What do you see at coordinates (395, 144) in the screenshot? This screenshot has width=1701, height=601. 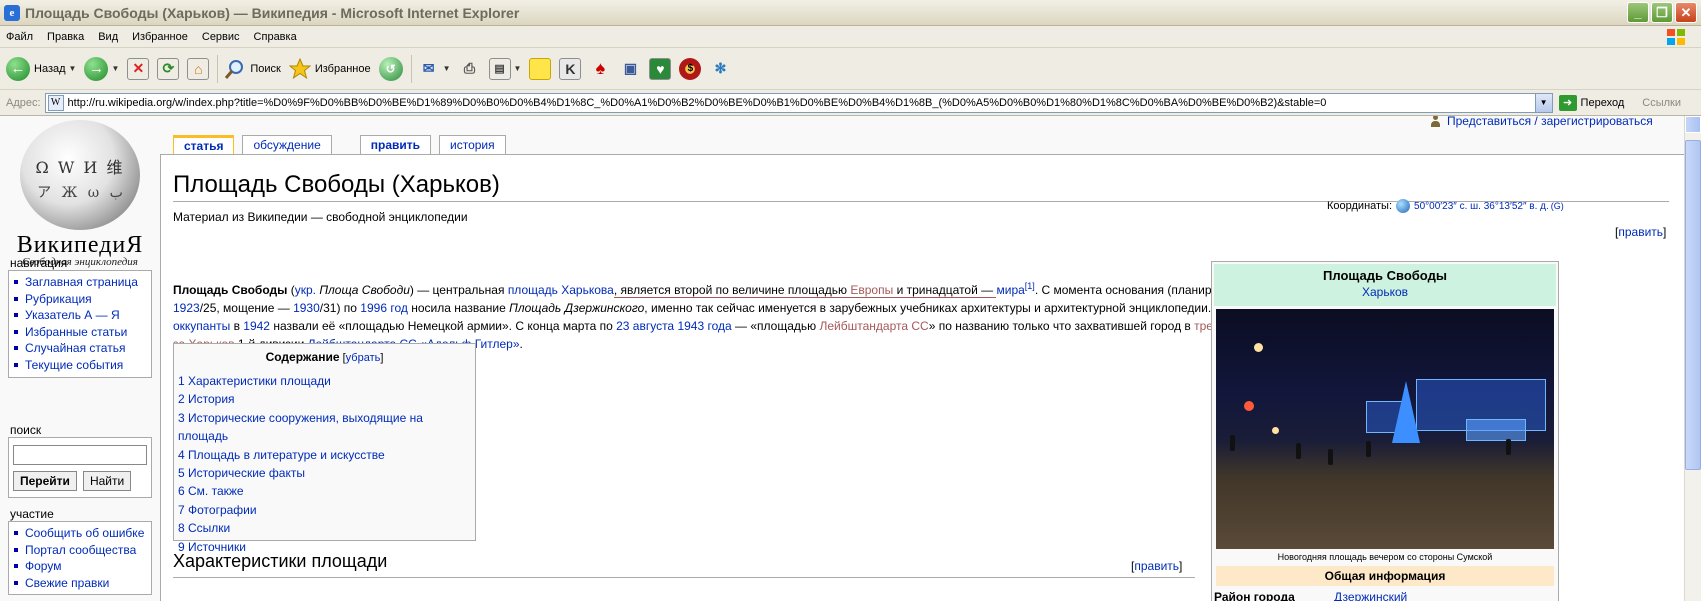 I see `tab-edit: править` at bounding box center [395, 144].